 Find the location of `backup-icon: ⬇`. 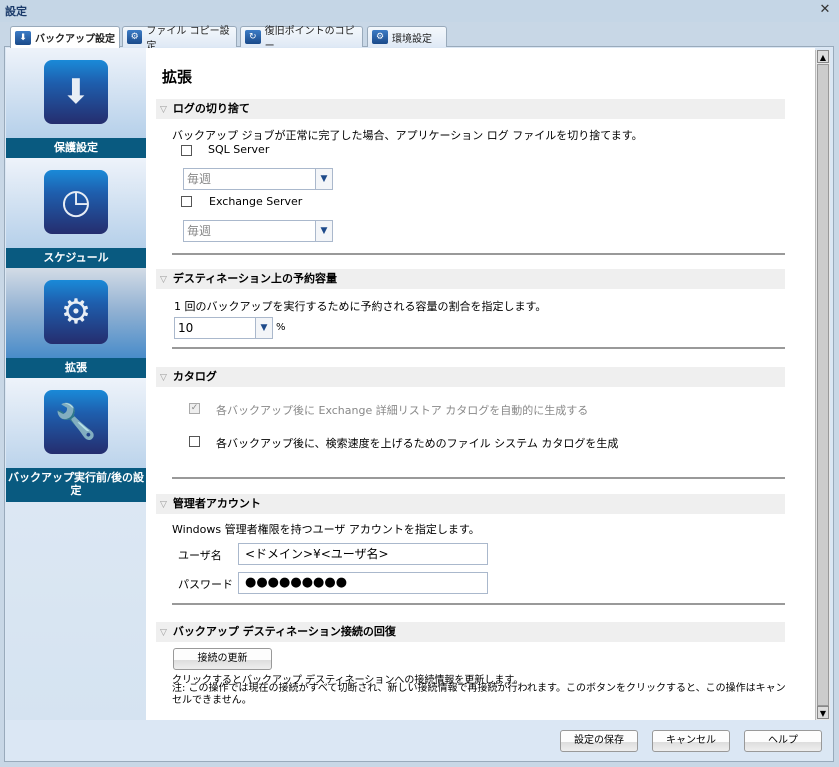

backup-icon: ⬇ is located at coordinates (23, 37).